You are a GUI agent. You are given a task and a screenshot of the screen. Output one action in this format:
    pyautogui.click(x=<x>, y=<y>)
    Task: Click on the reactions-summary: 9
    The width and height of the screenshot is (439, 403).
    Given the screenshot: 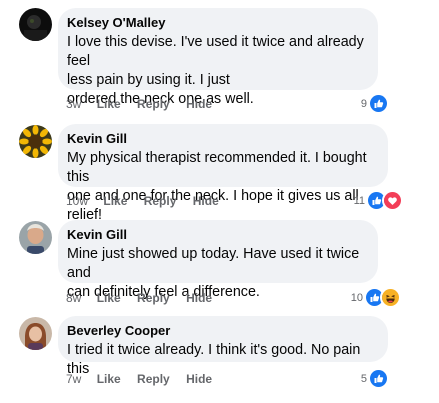 What is the action you would take?
    pyautogui.click(x=375, y=103)
    